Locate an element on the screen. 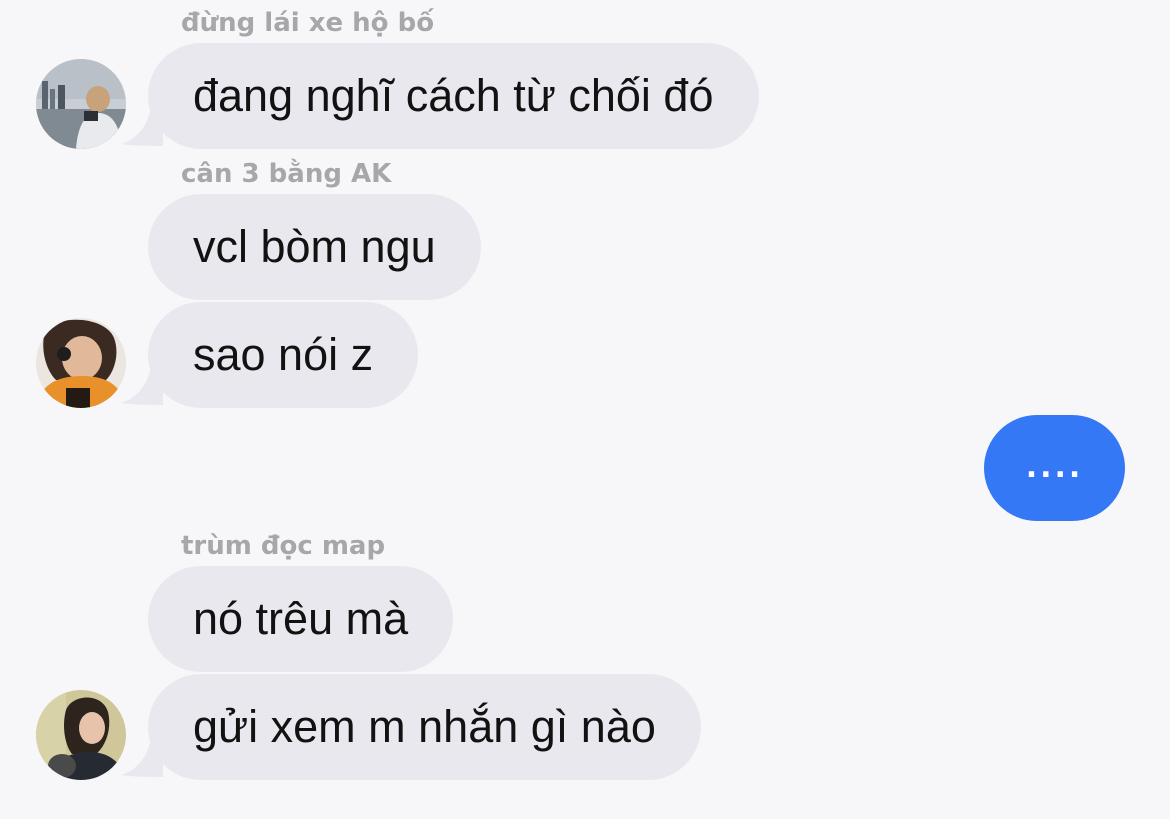 The image size is (1170, 819). message-bubble: nó trêu mà is located at coordinates (301, 619).